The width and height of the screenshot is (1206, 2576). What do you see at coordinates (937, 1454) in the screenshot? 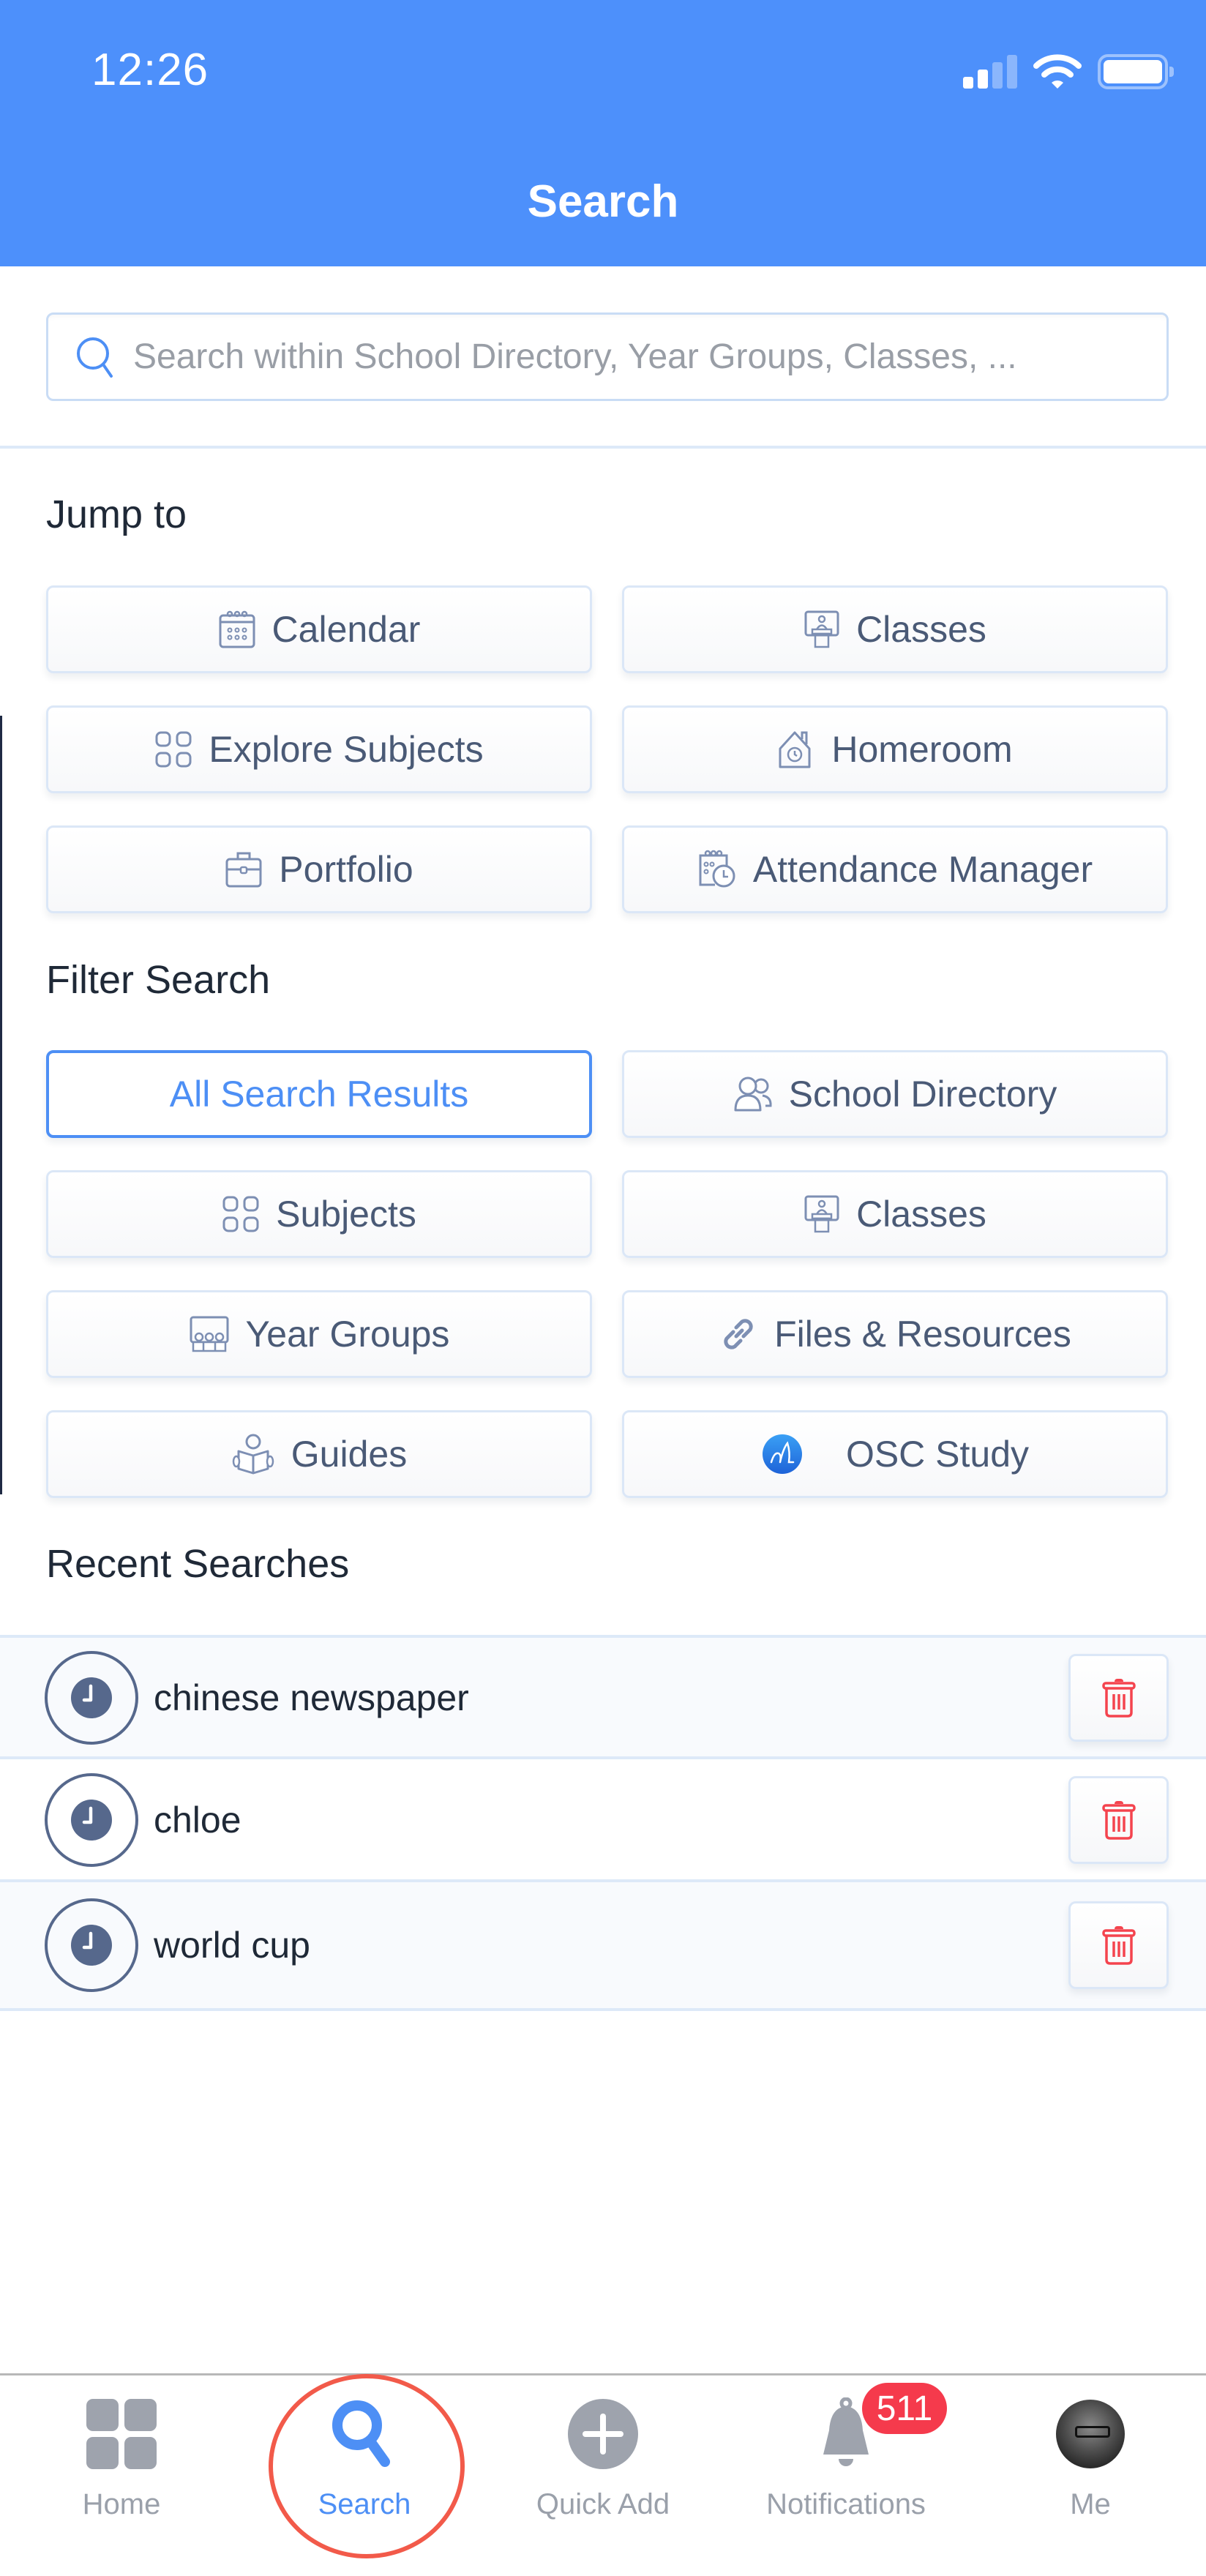
I see `button-label: OSC Study` at bounding box center [937, 1454].